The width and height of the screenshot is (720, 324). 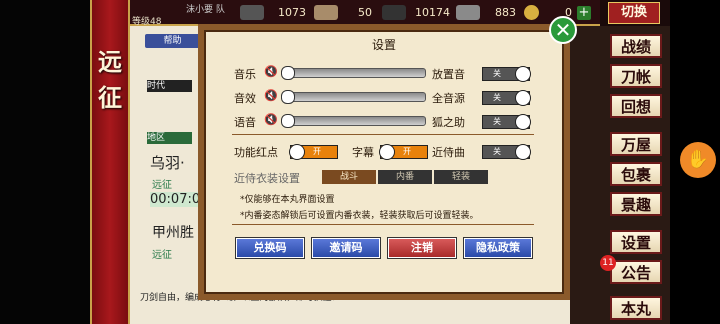 What do you see at coordinates (461, 177) in the screenshot?
I see `costume-light-option: 轻装` at bounding box center [461, 177].